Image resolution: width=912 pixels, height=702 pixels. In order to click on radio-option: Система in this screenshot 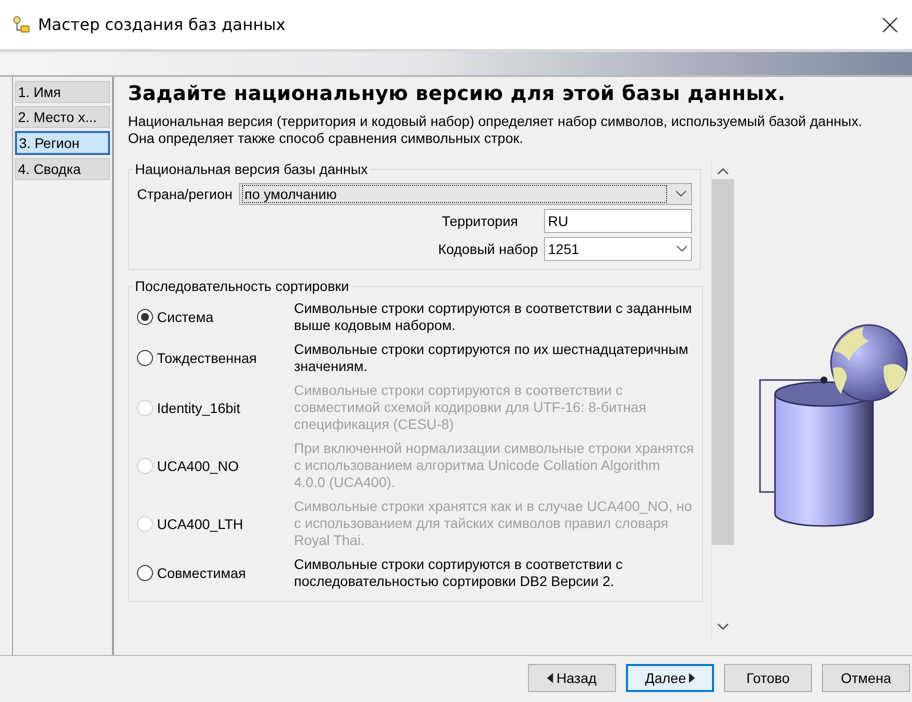, I will do `click(209, 317)`.